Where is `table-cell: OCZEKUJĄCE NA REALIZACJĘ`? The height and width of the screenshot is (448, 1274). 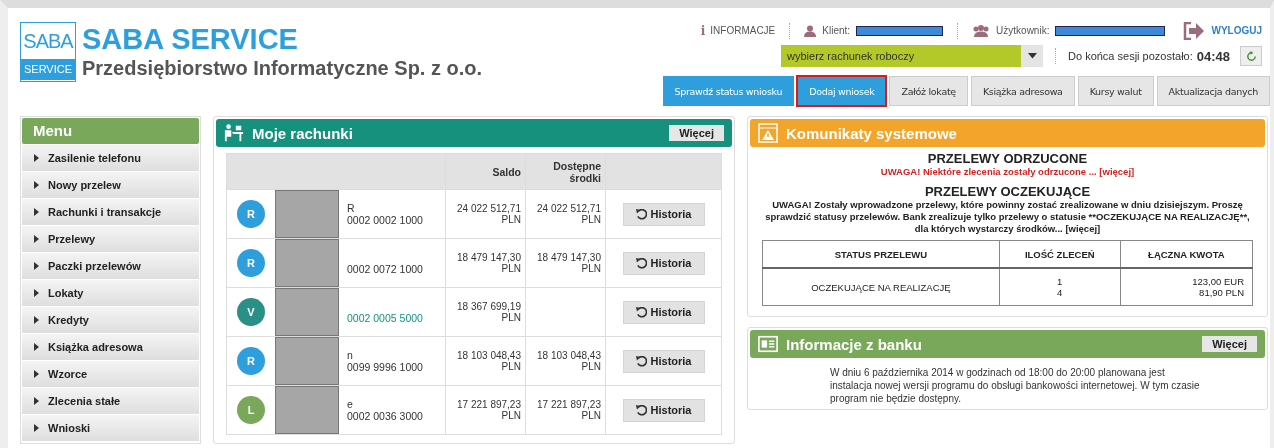
table-cell: OCZEKUJĄCE NA REALIZACJĘ is located at coordinates (881, 287).